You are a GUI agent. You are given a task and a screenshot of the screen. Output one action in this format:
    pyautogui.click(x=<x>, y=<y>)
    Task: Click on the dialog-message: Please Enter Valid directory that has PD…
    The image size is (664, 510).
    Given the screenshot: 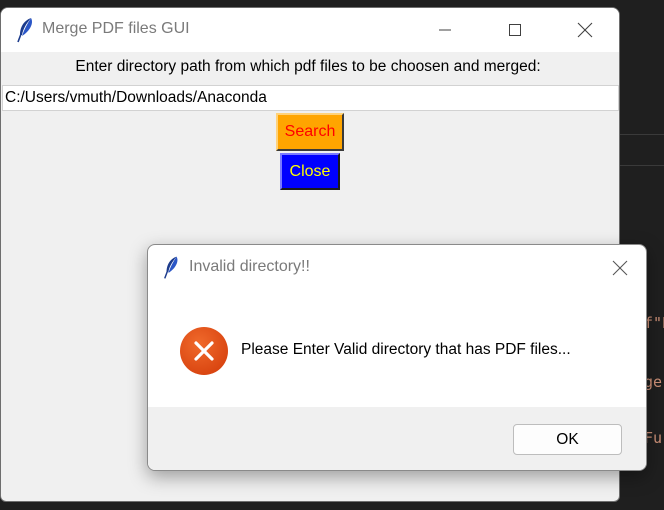 What is the action you would take?
    pyautogui.click(x=406, y=349)
    